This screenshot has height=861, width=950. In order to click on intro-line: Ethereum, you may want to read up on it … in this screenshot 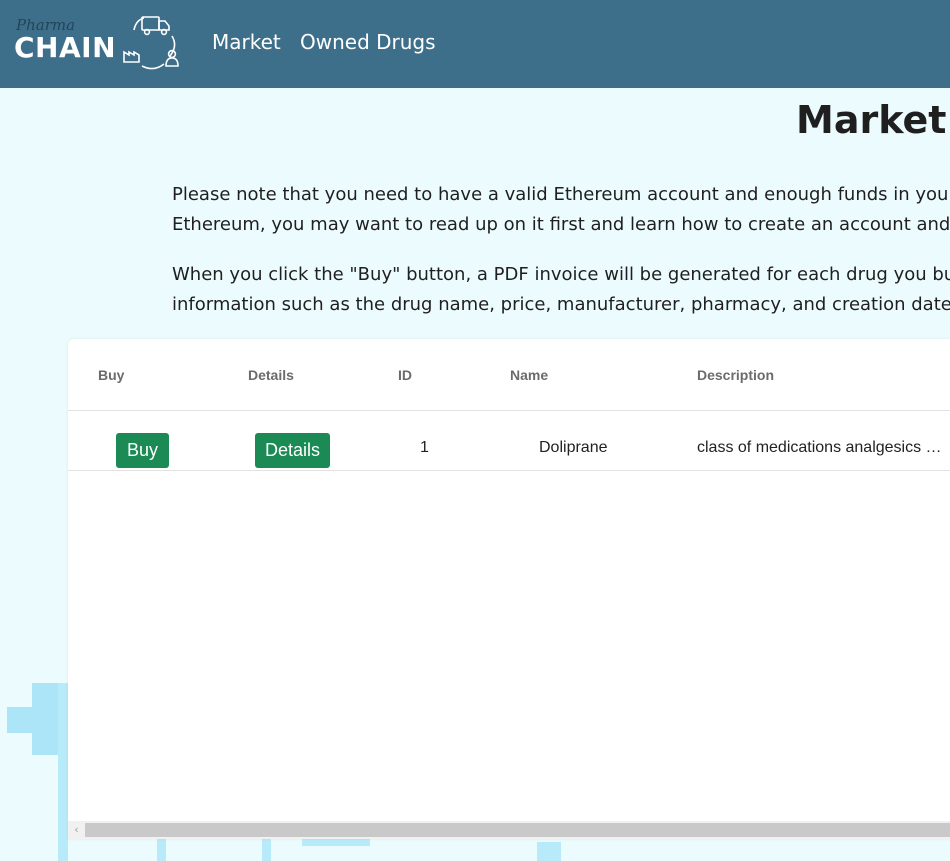, I will do `click(561, 224)`.